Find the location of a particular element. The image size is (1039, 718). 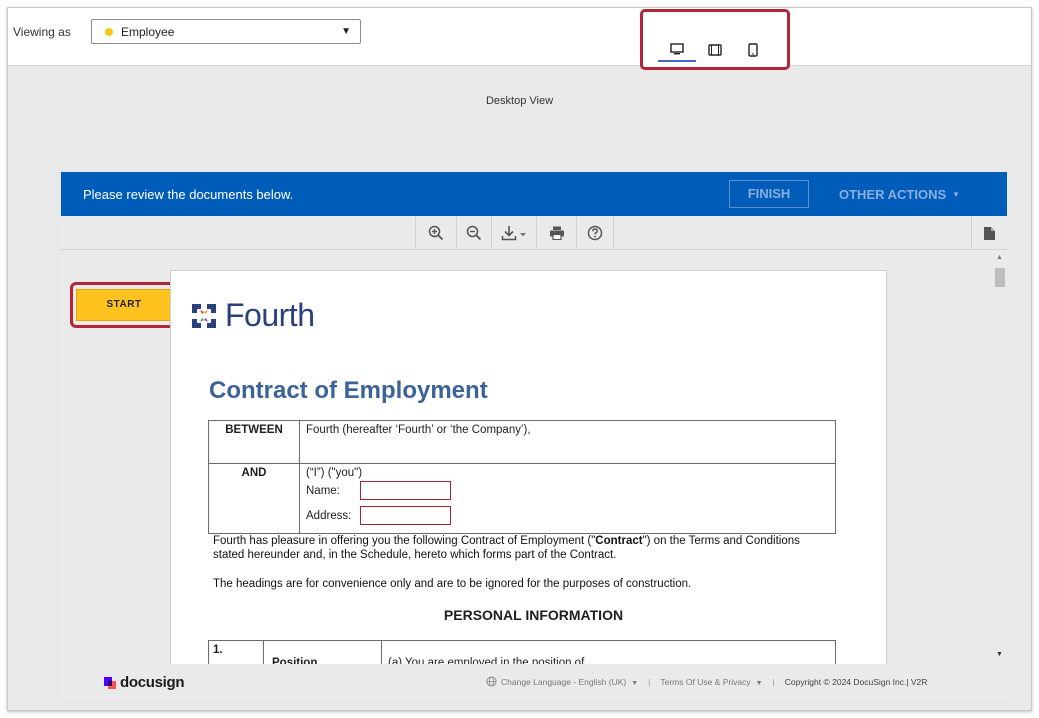

docusign-logo: docusign is located at coordinates (144, 682).